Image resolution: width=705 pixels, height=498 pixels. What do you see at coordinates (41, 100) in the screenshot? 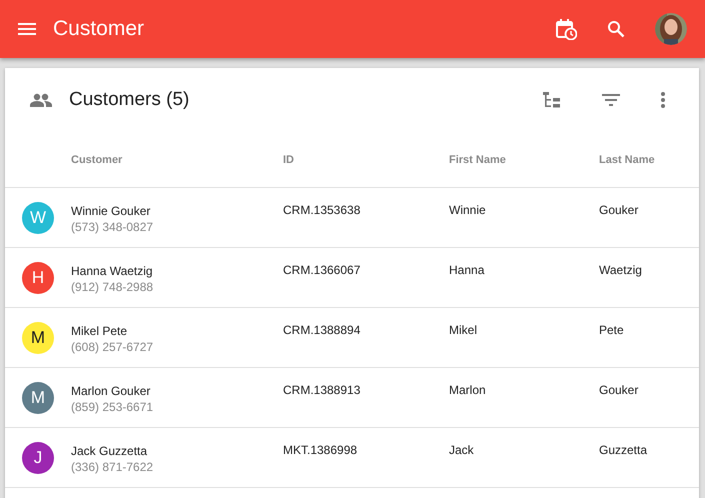
I see `people-icon` at bounding box center [41, 100].